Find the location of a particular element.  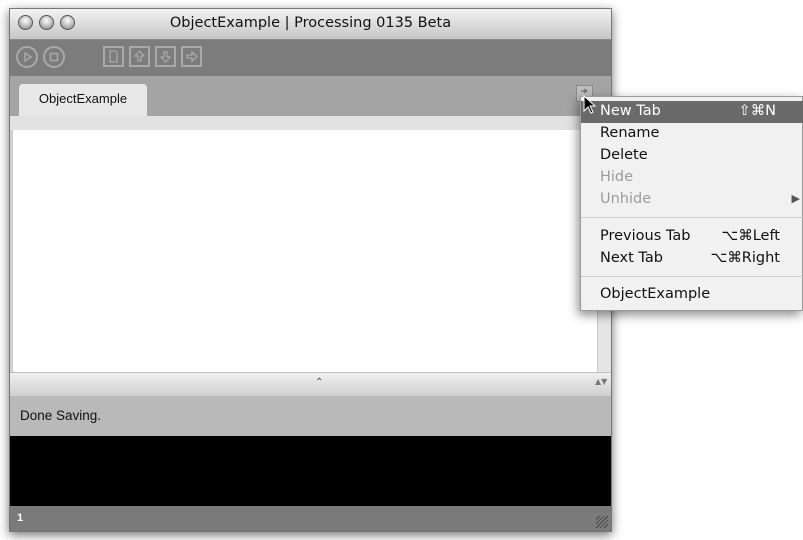

menu-shortcut: ⌥⌘Left is located at coordinates (751, 236).